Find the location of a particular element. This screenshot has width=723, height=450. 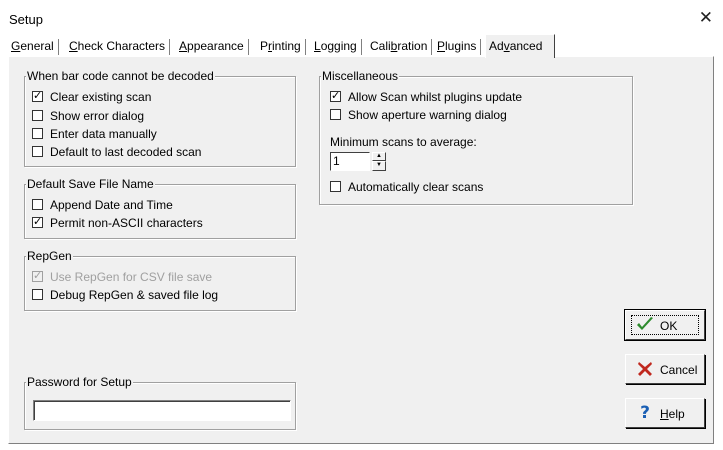

group-legend: When bar code cannot be decoded is located at coordinates (120, 76).